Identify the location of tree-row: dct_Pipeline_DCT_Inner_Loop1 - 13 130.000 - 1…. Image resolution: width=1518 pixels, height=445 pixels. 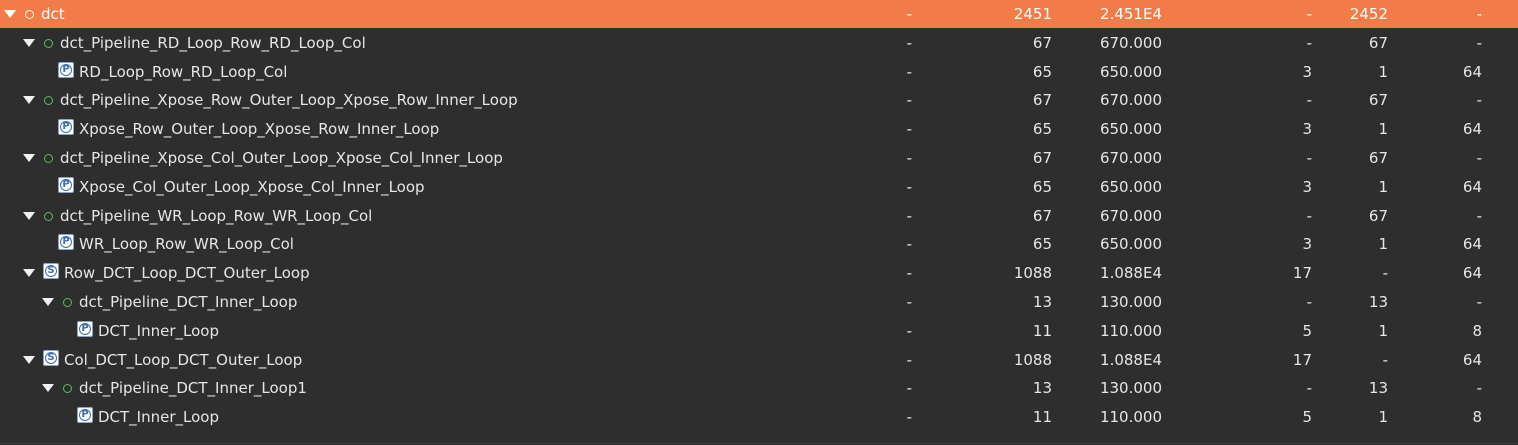
(759, 388).